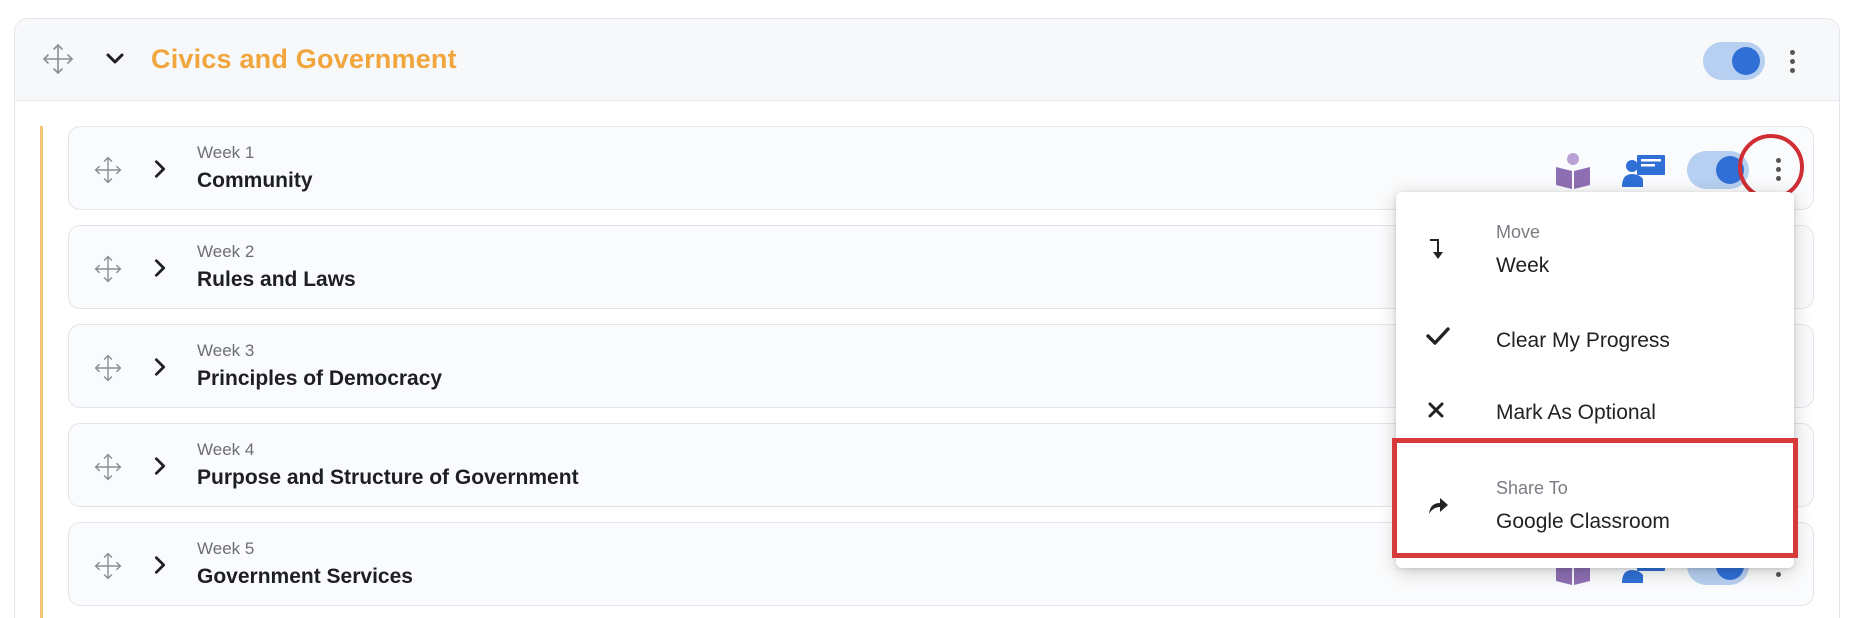 This screenshot has width=1856, height=618. Describe the element at coordinates (226, 152) in the screenshot. I see `week-label: Week 1` at that location.